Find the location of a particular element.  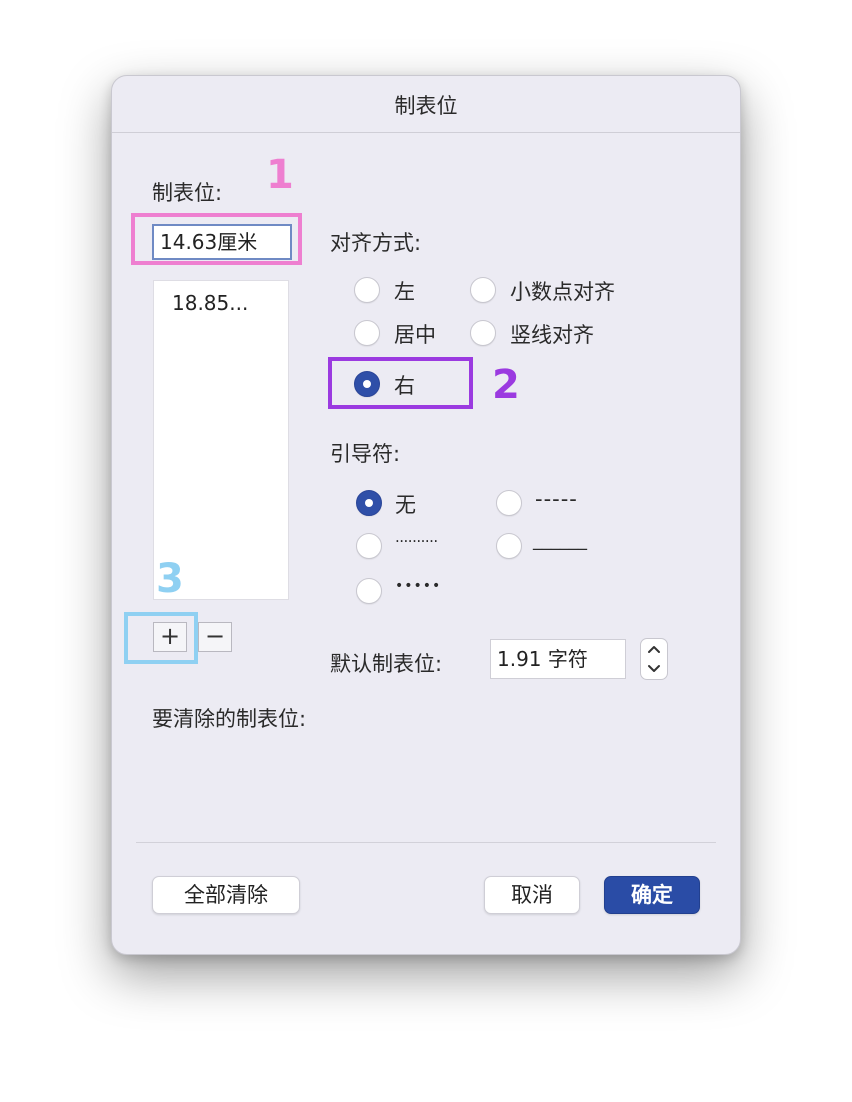

default-tab-input: 1.91 字符 is located at coordinates (558, 659).